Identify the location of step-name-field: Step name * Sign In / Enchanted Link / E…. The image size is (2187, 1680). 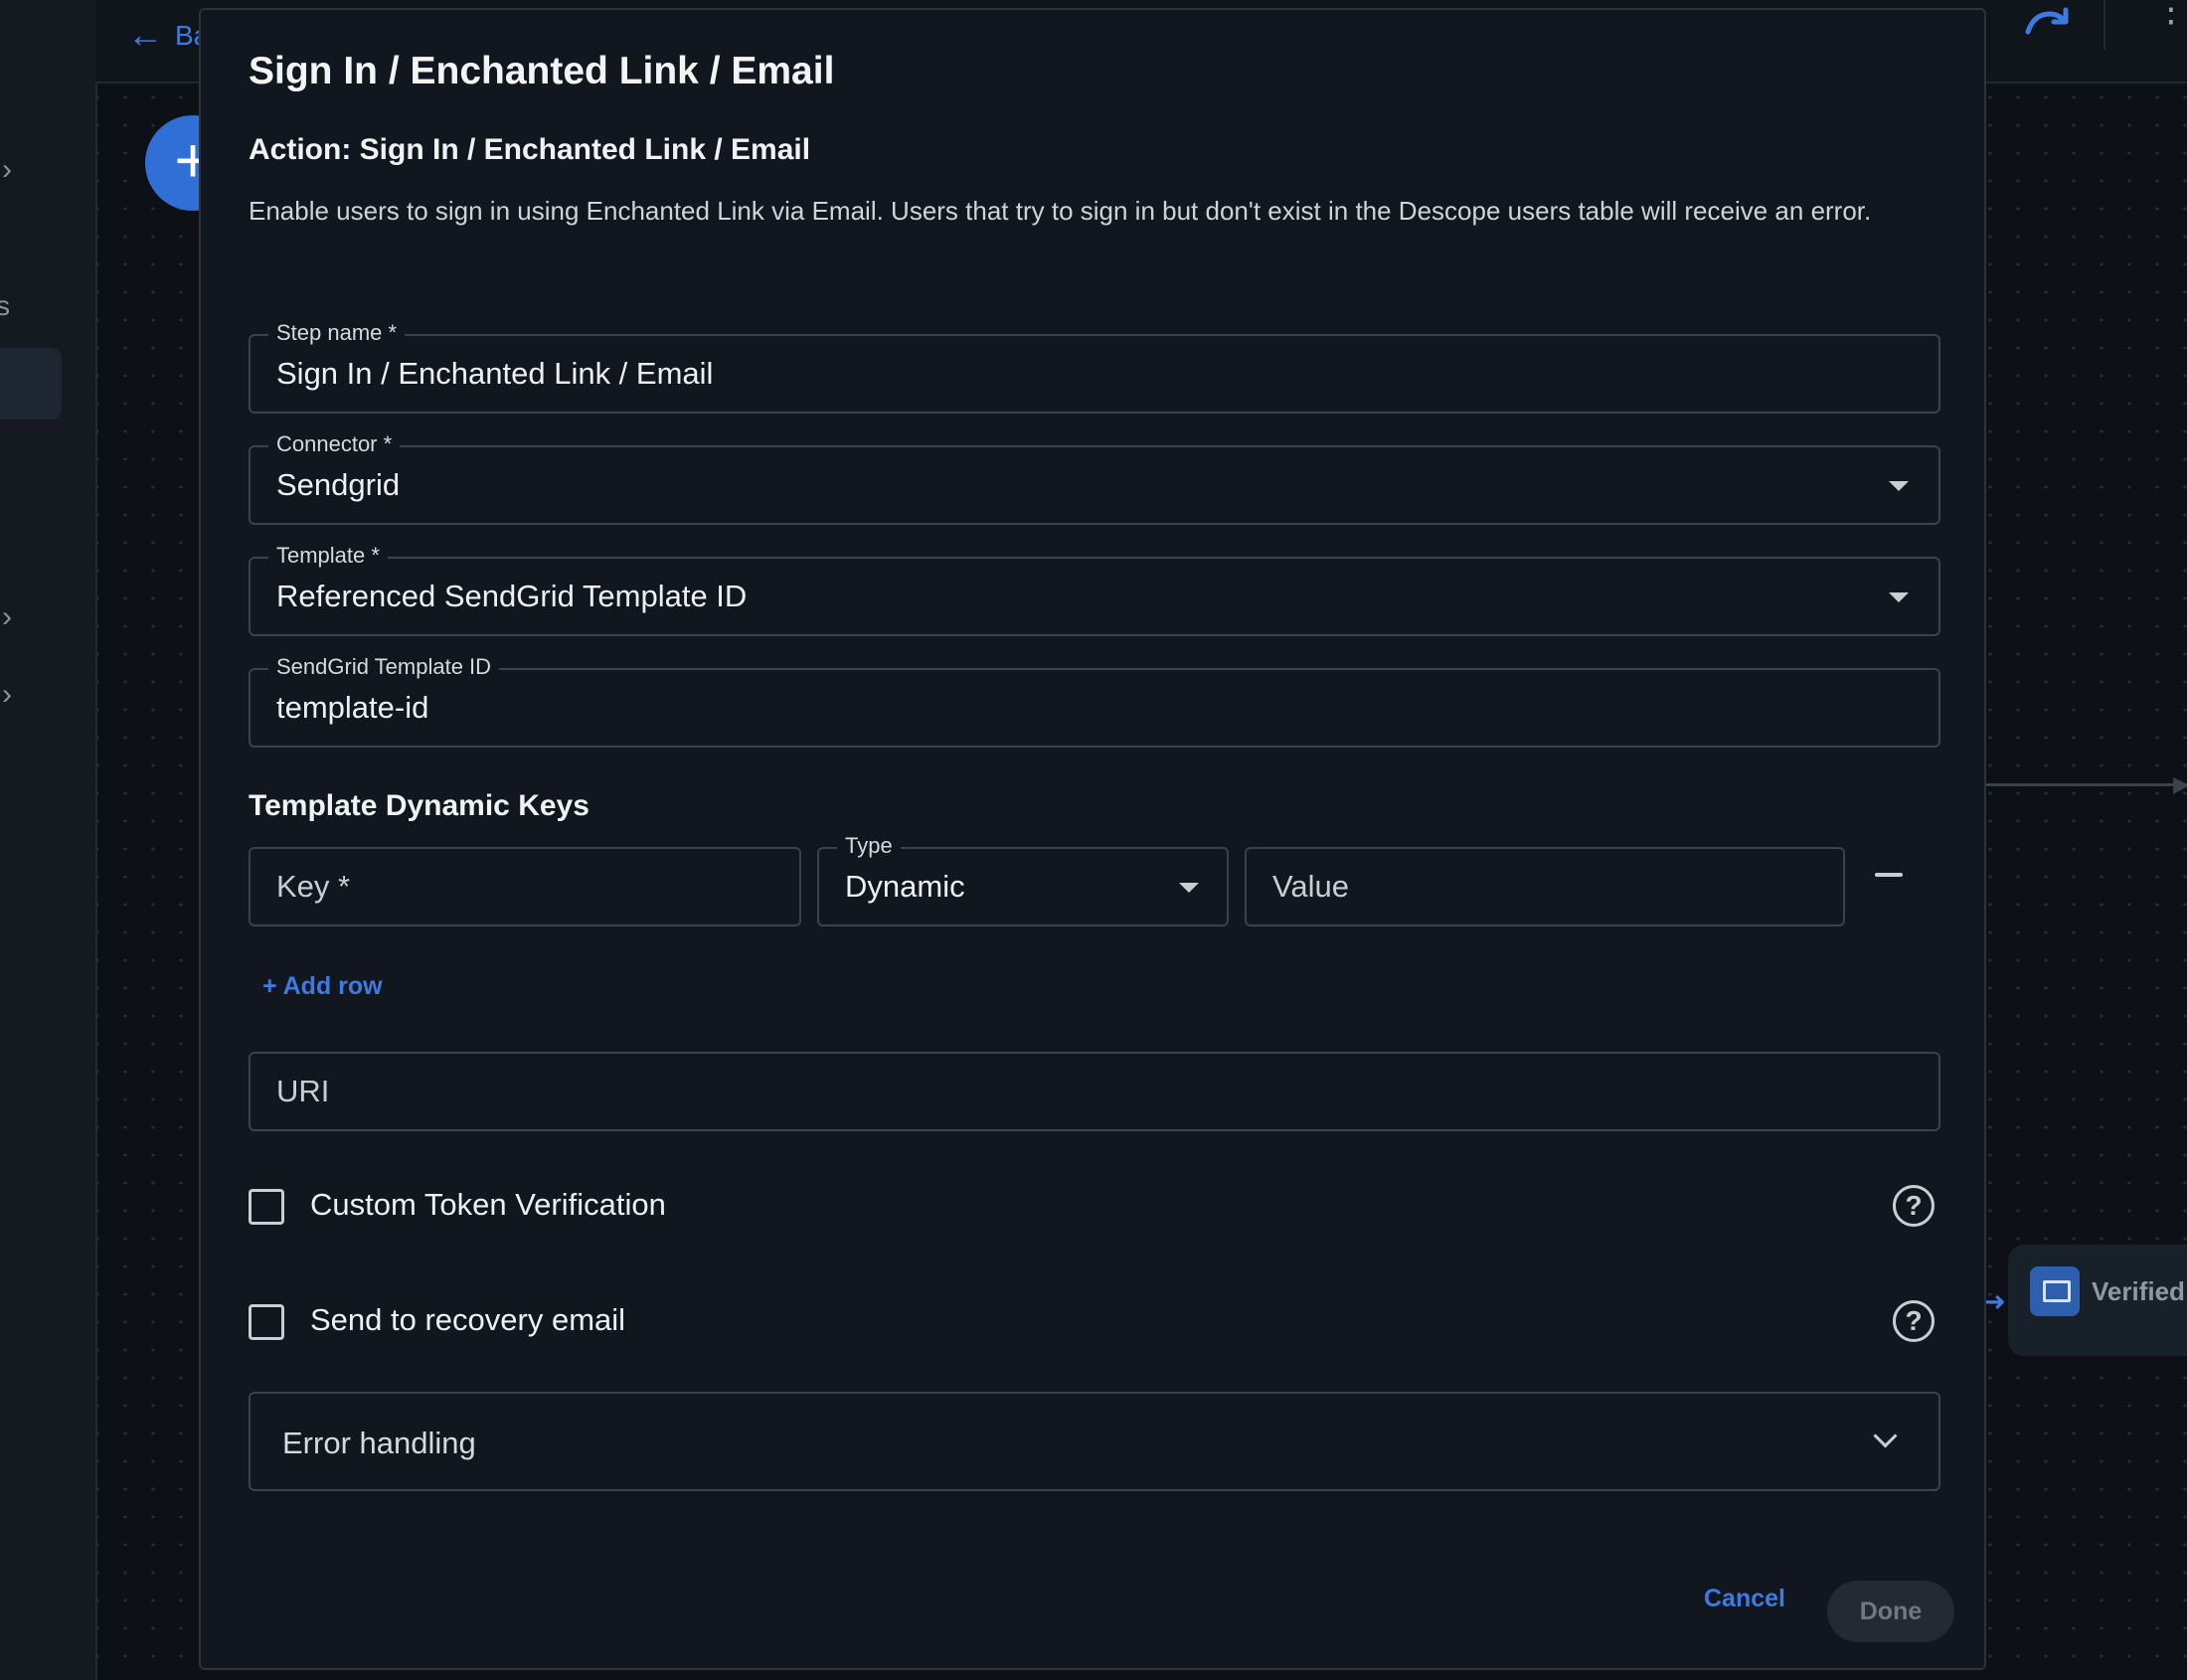
(1094, 367).